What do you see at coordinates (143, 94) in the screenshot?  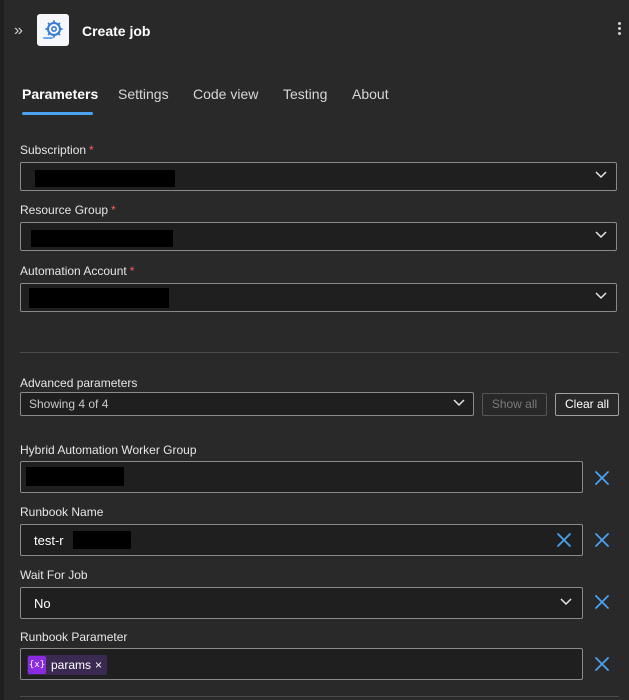 I see `tab-settings: Settings` at bounding box center [143, 94].